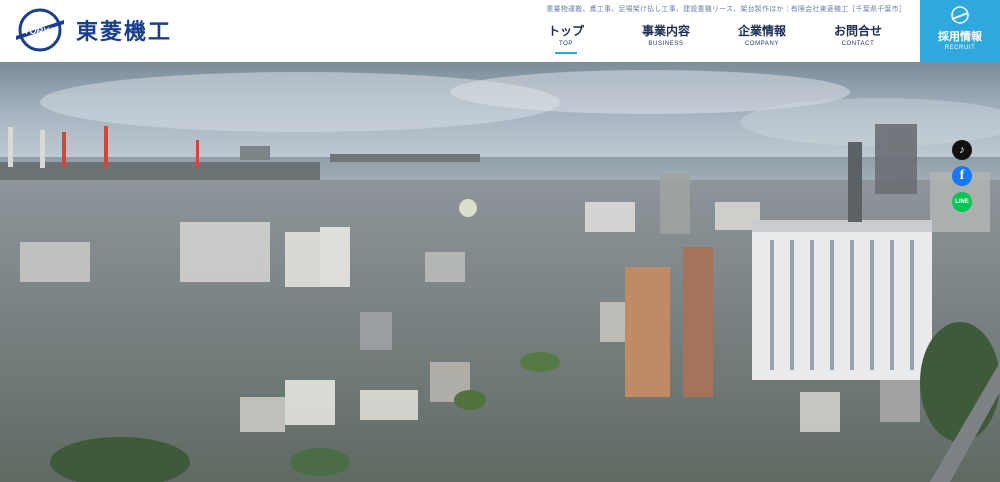 This screenshot has height=482, width=1000. I want to click on nav-item-label: お問合せ, so click(857, 31).